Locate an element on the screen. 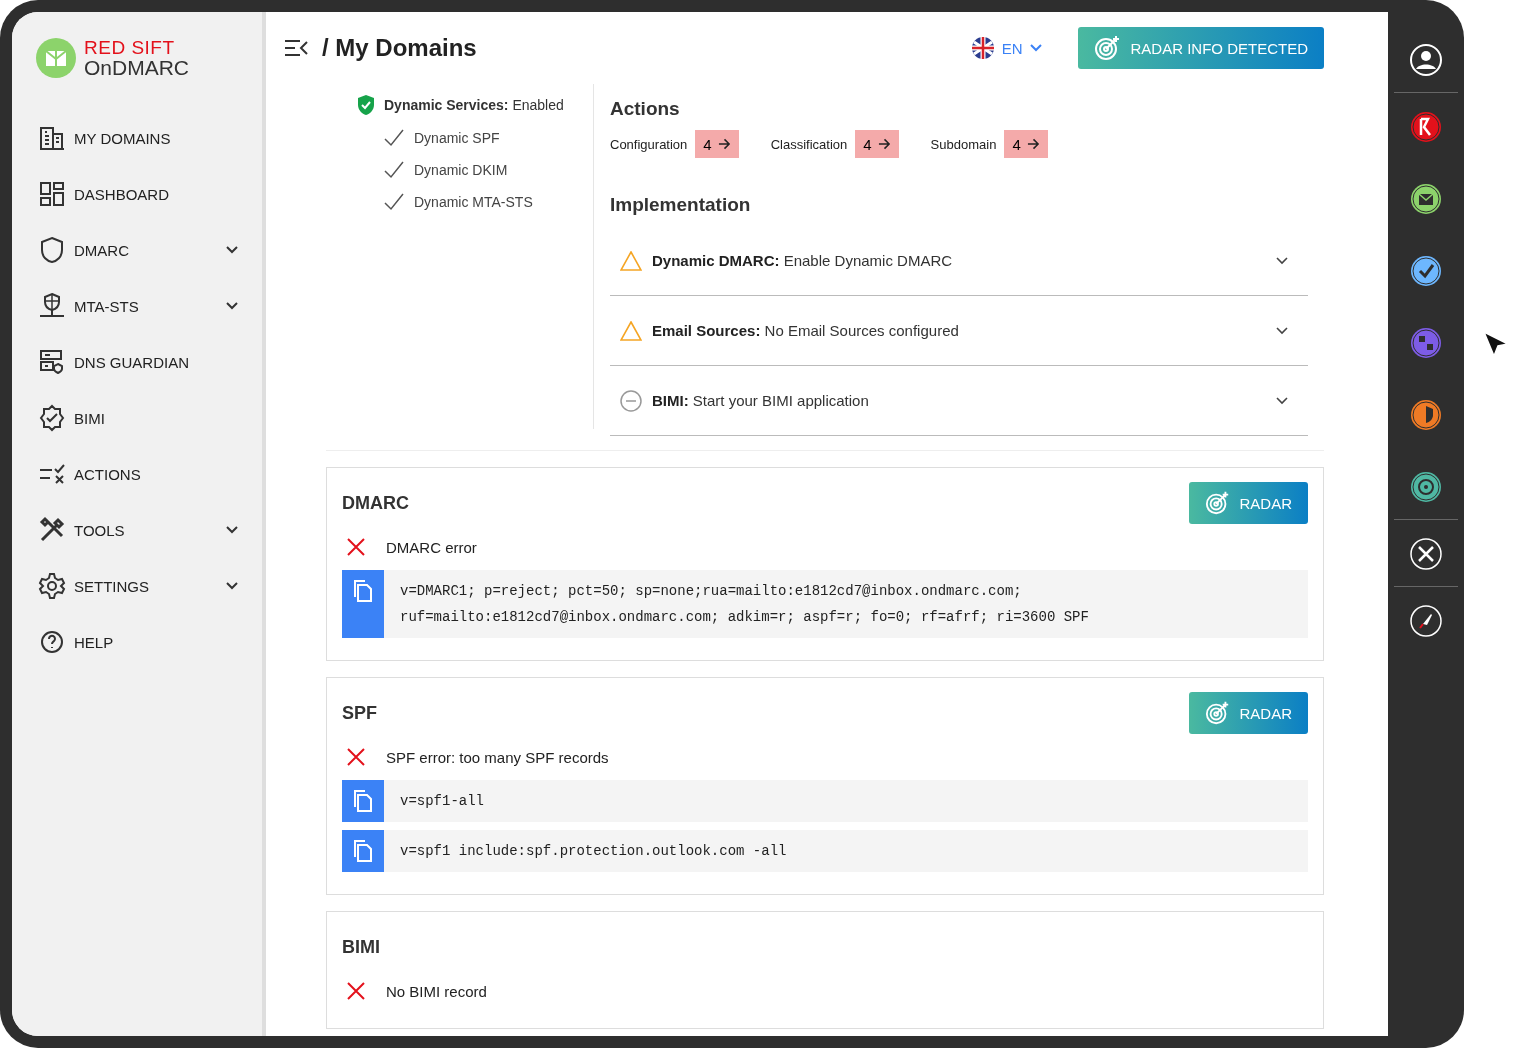 This screenshot has width=1517, height=1048. sidebar-item: DNS GUARDIAN is located at coordinates (137, 362).